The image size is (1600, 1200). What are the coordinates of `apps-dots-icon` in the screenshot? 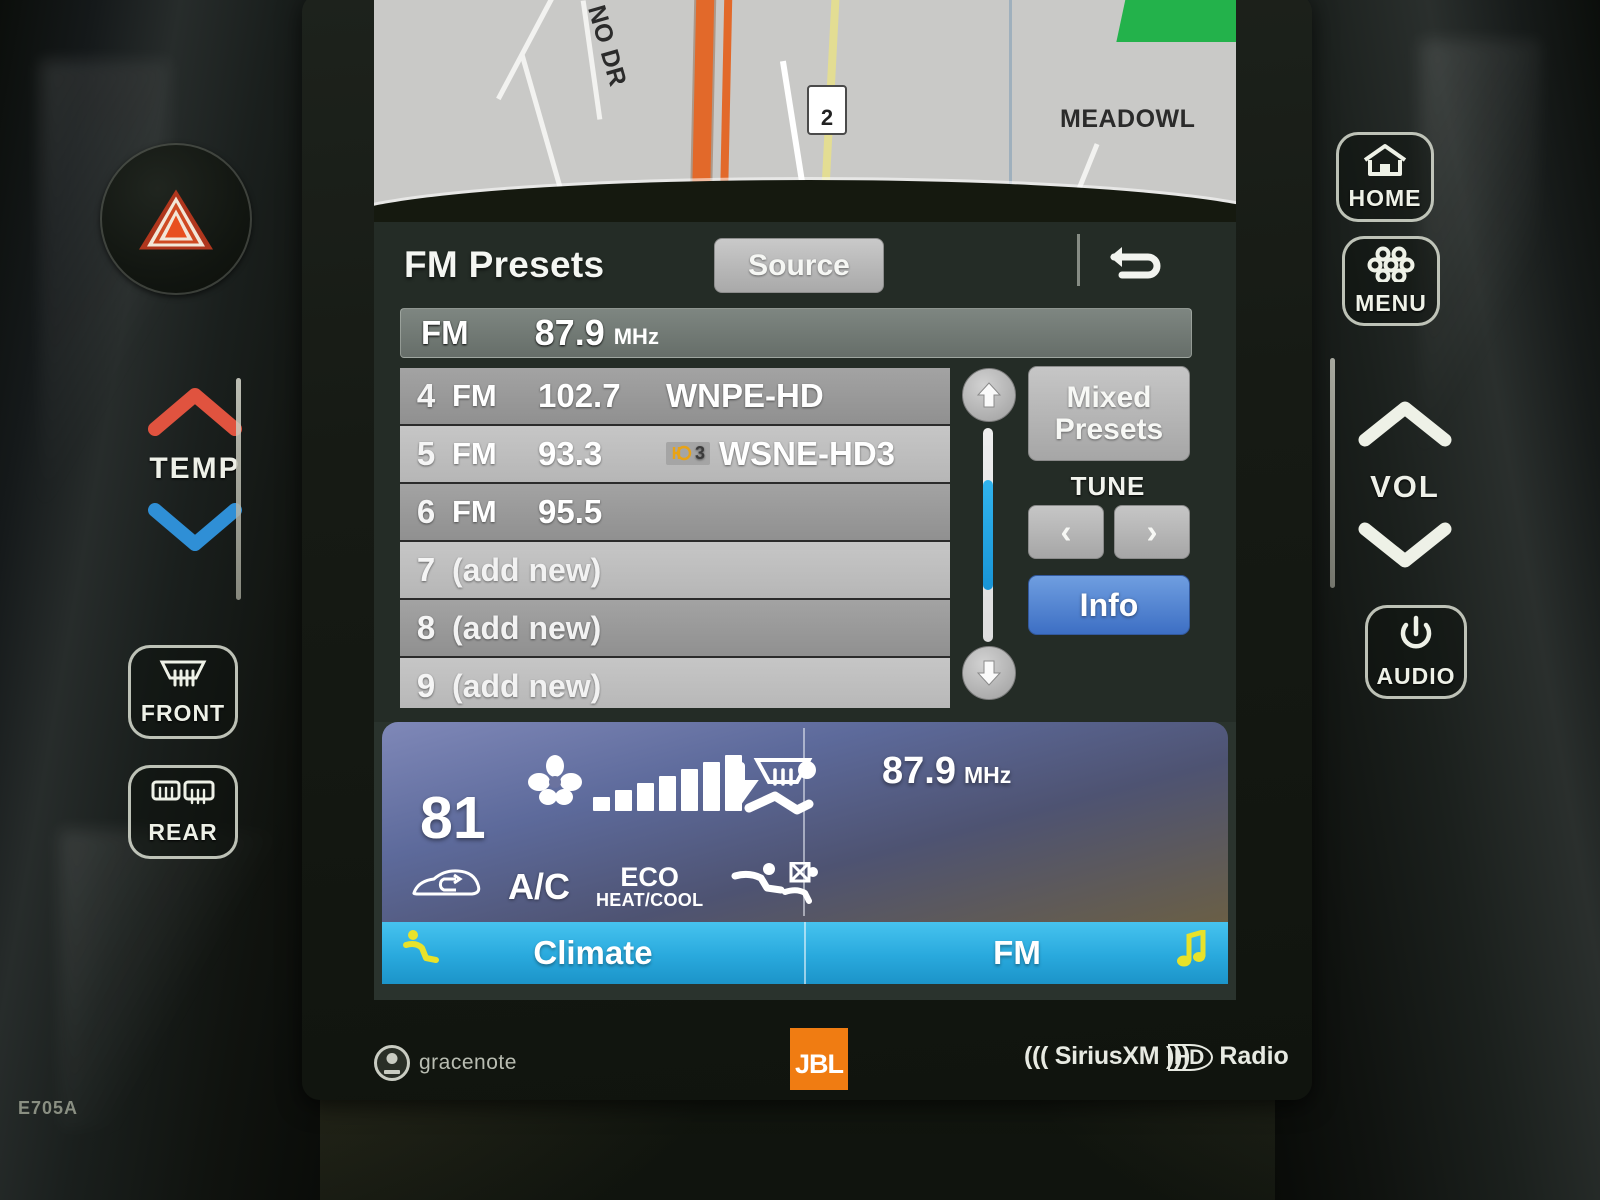 It's located at (1391, 266).